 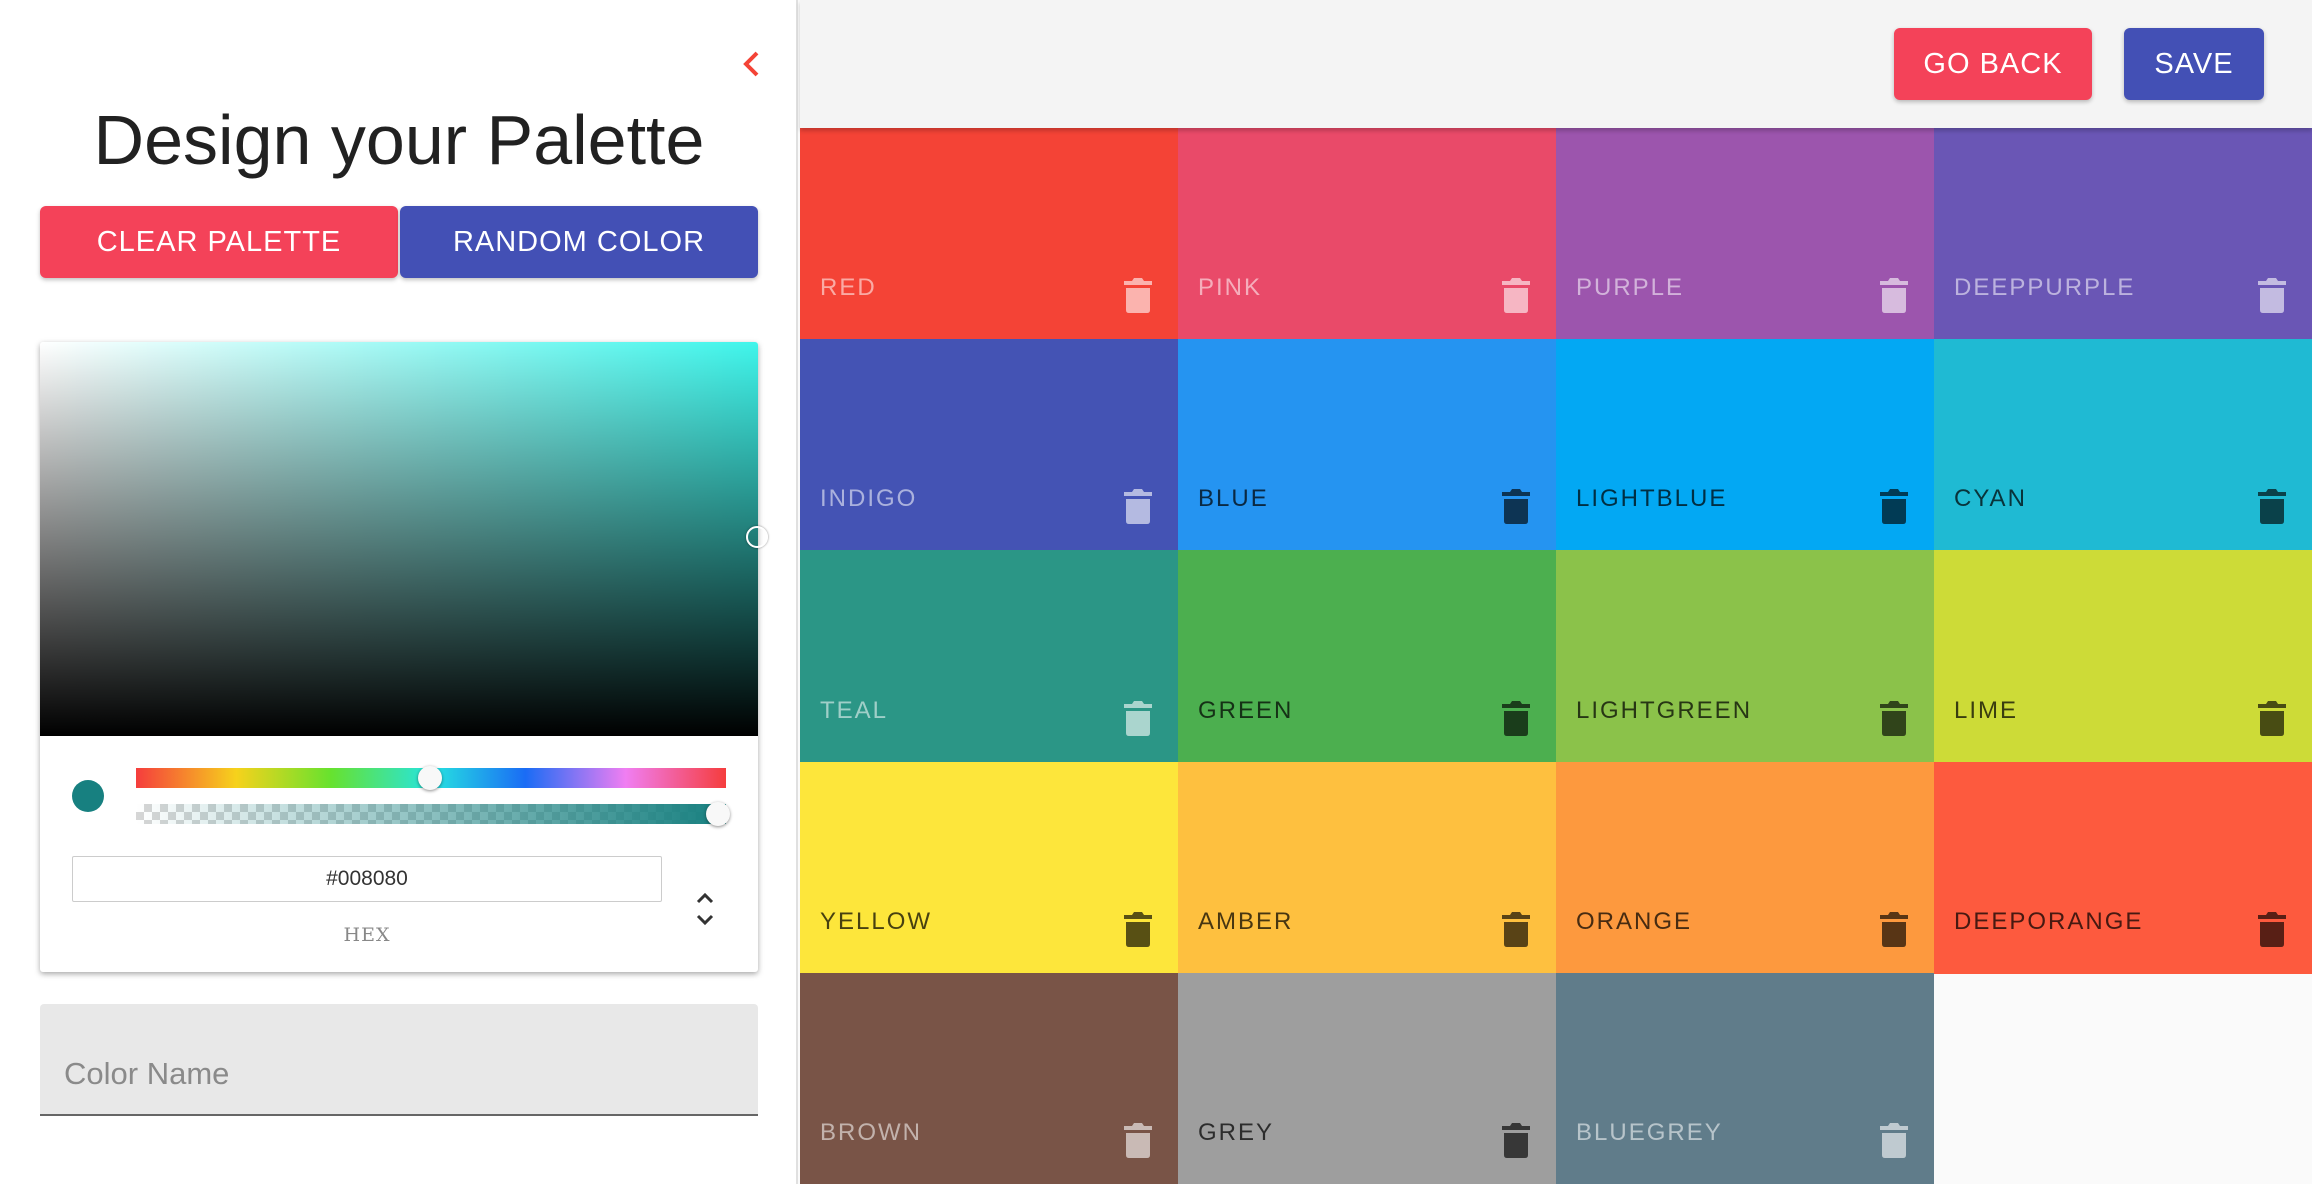 What do you see at coordinates (989, 445) in the screenshot?
I see `color-box: INDIGO` at bounding box center [989, 445].